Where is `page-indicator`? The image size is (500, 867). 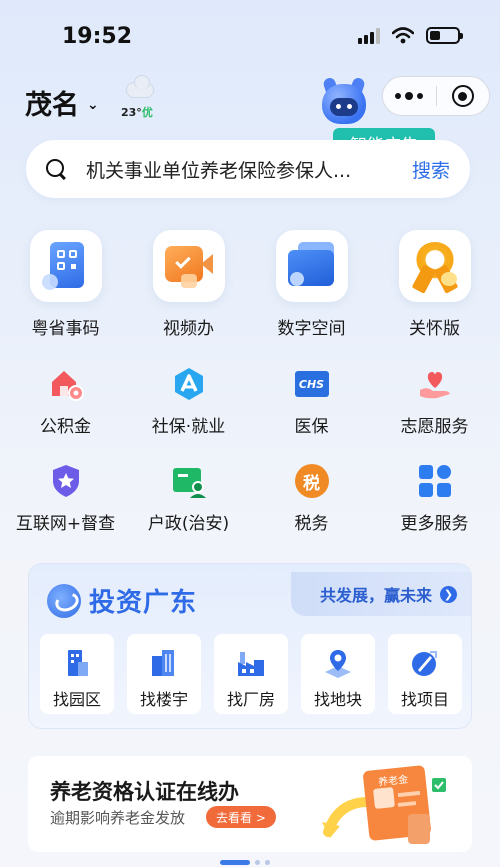 page-indicator is located at coordinates (245, 862).